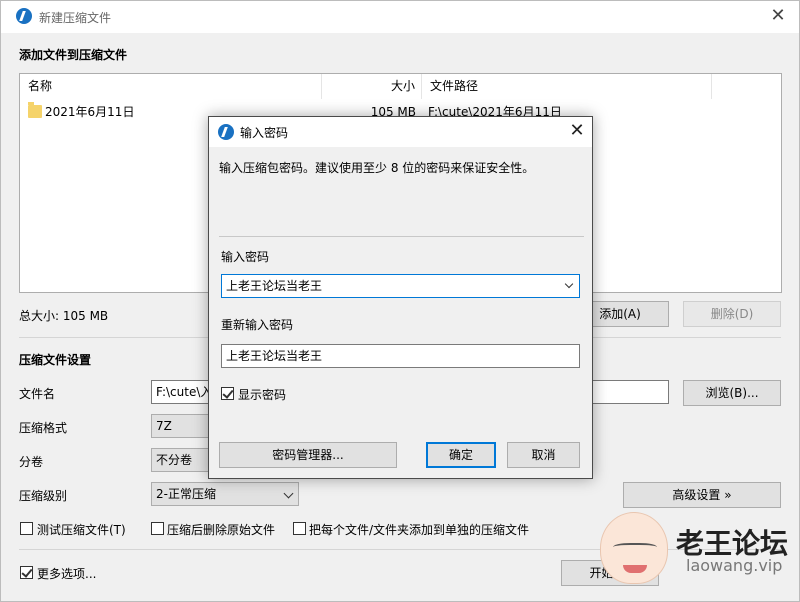 The width and height of the screenshot is (800, 602). Describe the element at coordinates (377, 168) in the screenshot. I see `dialog-hint: 输入压缩包密码。建议使用至少 8 位的密码来保证安全性。` at that location.